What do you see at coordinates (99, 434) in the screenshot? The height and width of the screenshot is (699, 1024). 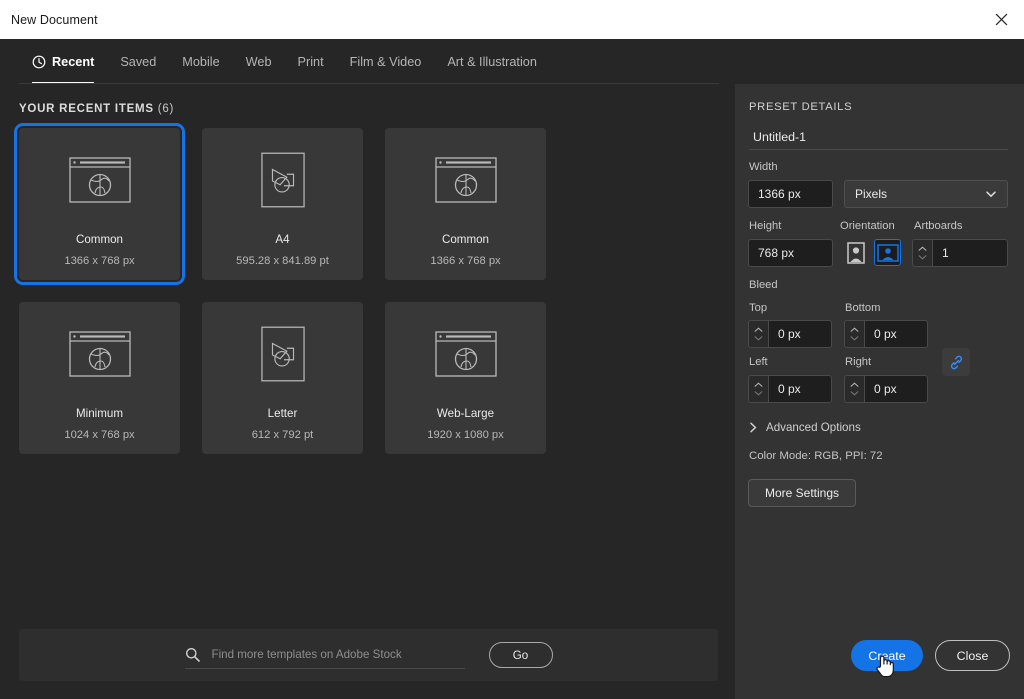 I see `recent-item-size: 1024 x 768 px` at bounding box center [99, 434].